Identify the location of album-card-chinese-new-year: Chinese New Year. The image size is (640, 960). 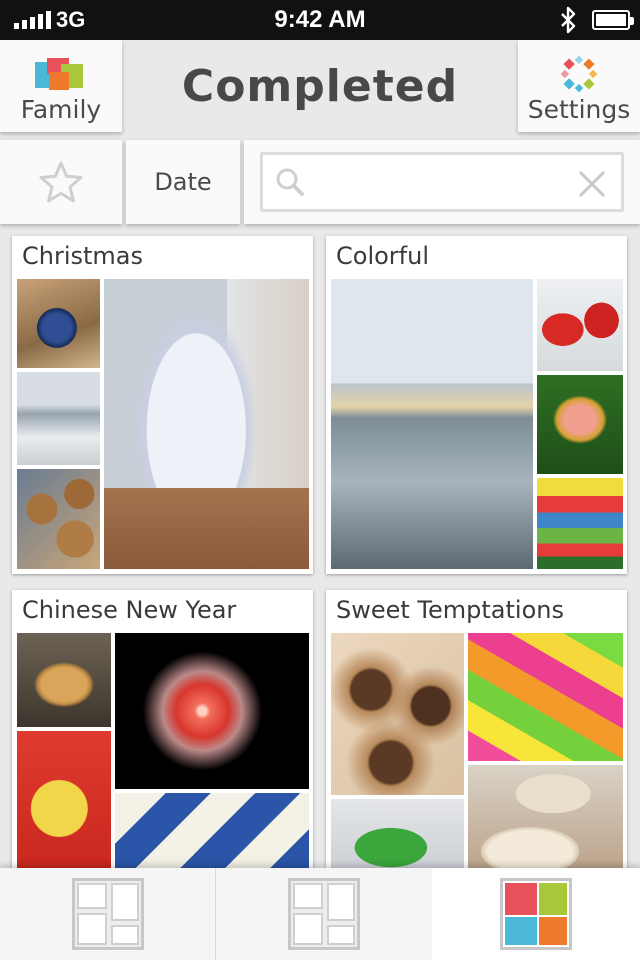
(162, 735).